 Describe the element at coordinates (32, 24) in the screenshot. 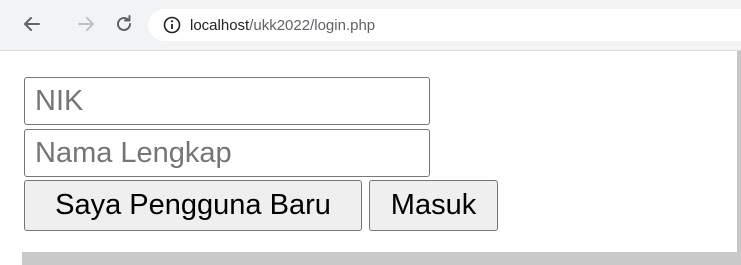

I see `back-arrow-icon` at that location.